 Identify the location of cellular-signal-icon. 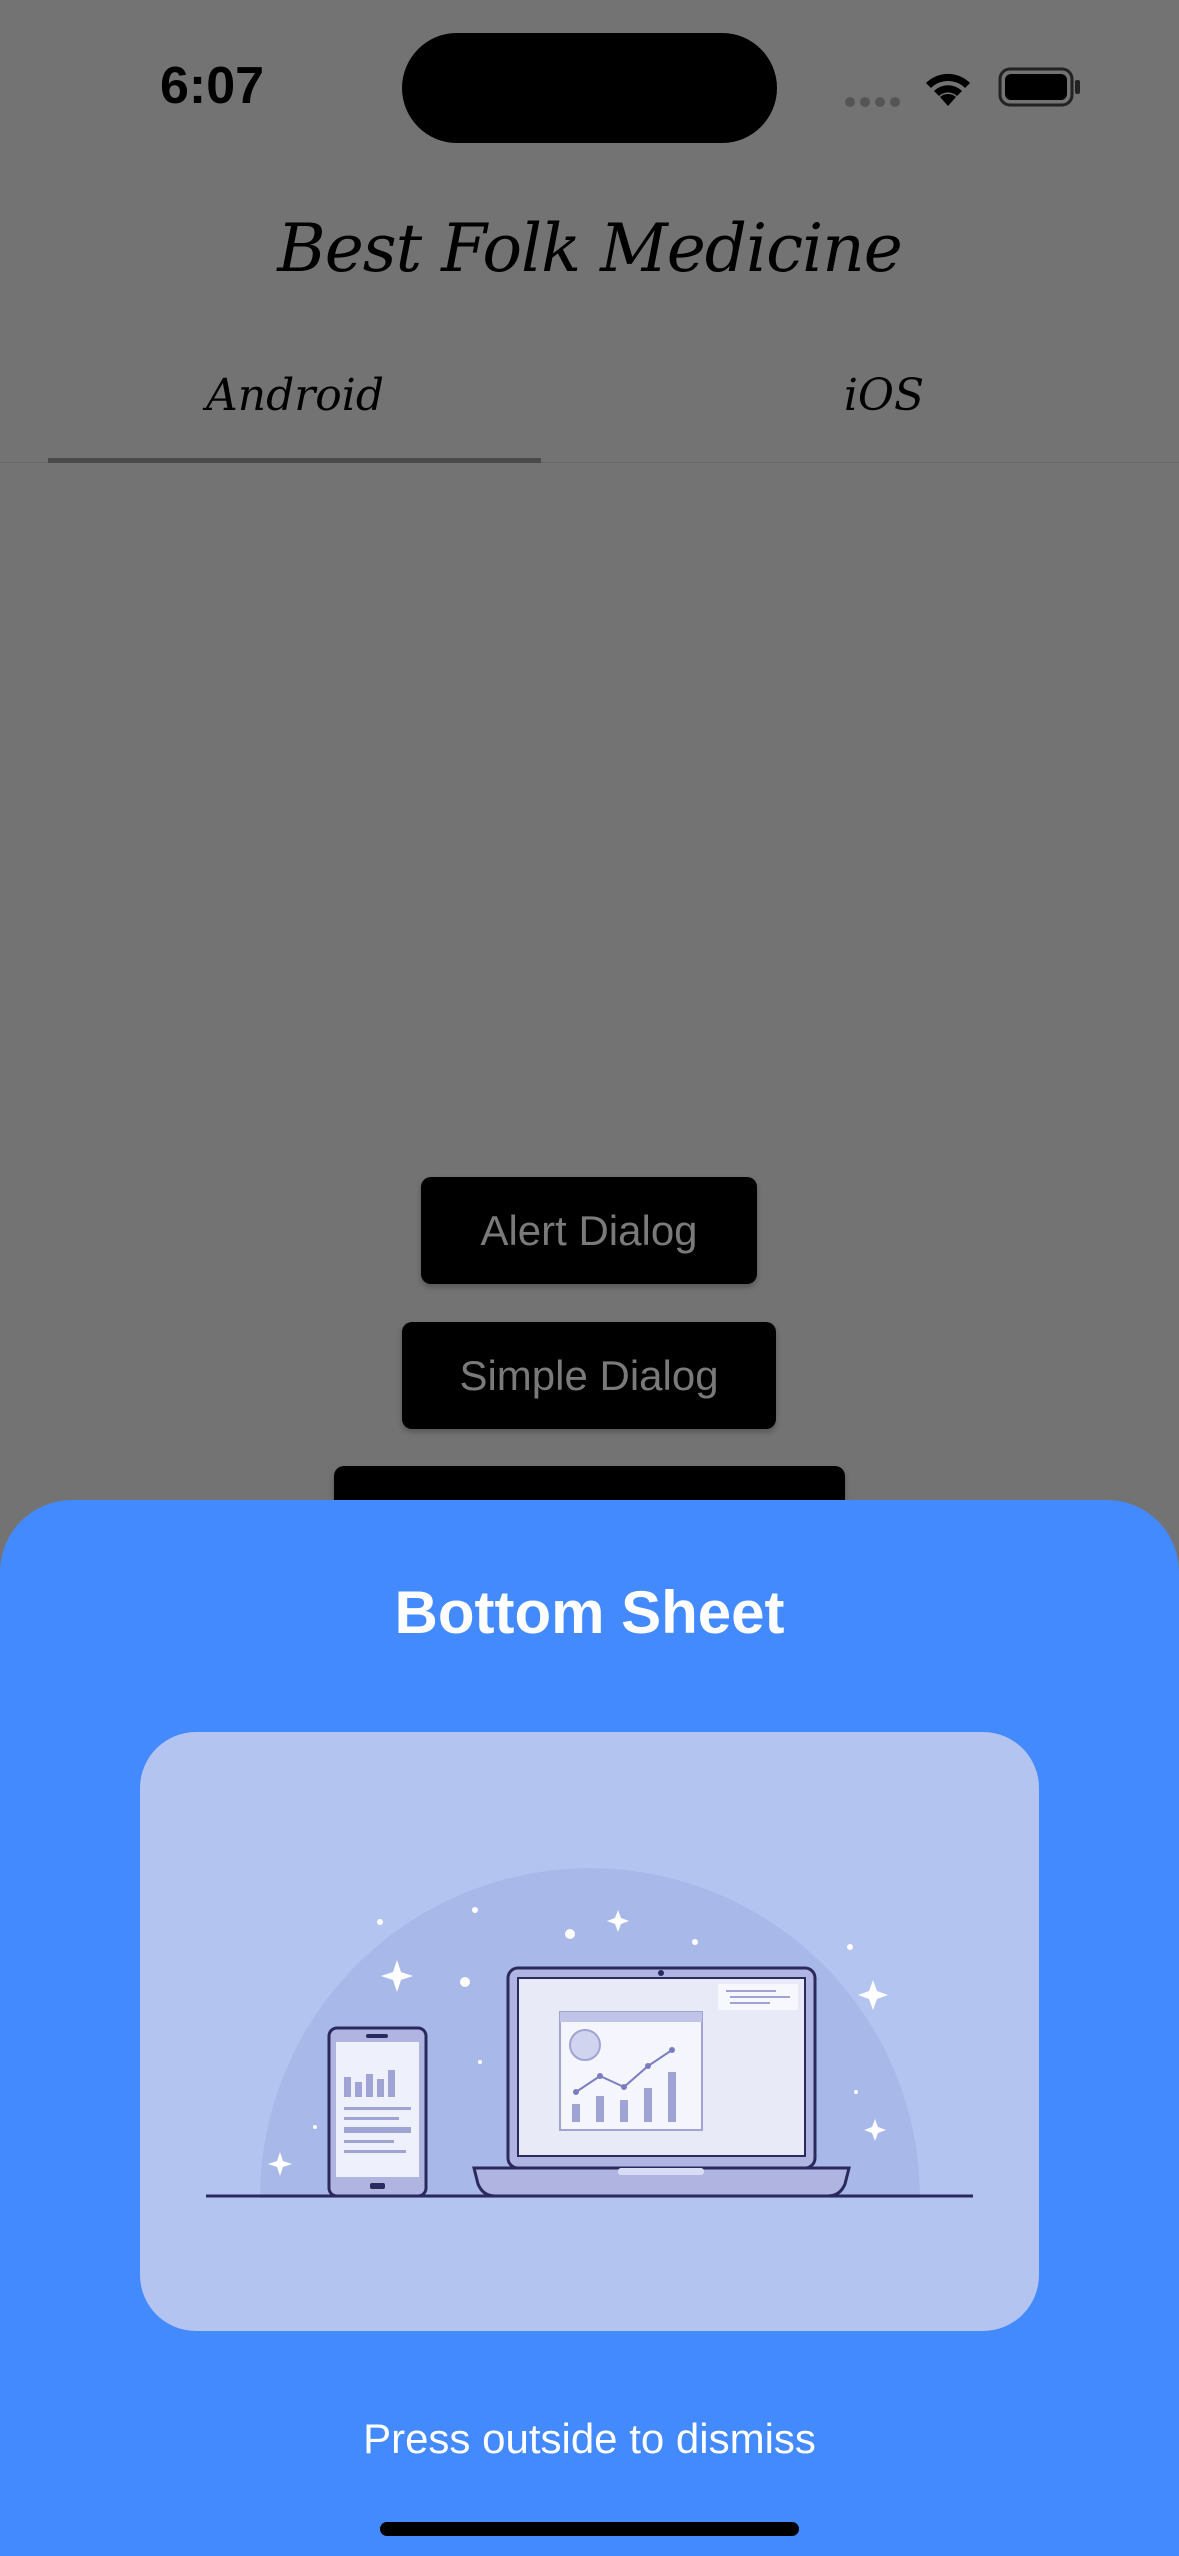
(875, 103).